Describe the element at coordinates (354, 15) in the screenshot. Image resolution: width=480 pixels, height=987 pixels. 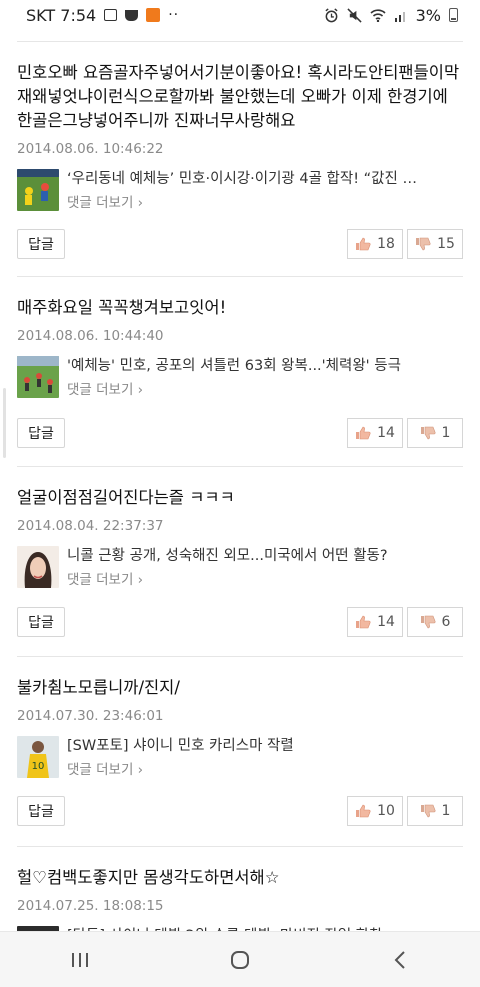
I see `mute-icon` at that location.